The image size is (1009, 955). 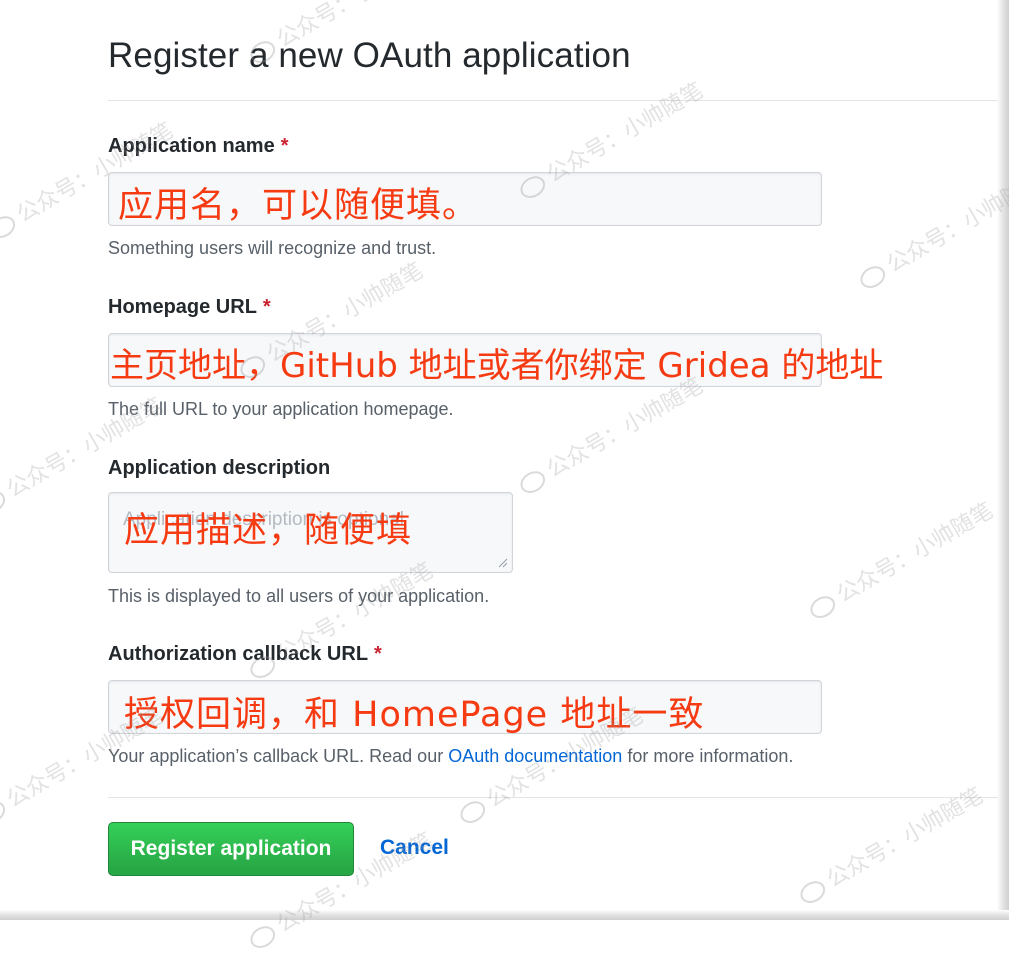 What do you see at coordinates (553, 100) in the screenshot?
I see `title-divider` at bounding box center [553, 100].